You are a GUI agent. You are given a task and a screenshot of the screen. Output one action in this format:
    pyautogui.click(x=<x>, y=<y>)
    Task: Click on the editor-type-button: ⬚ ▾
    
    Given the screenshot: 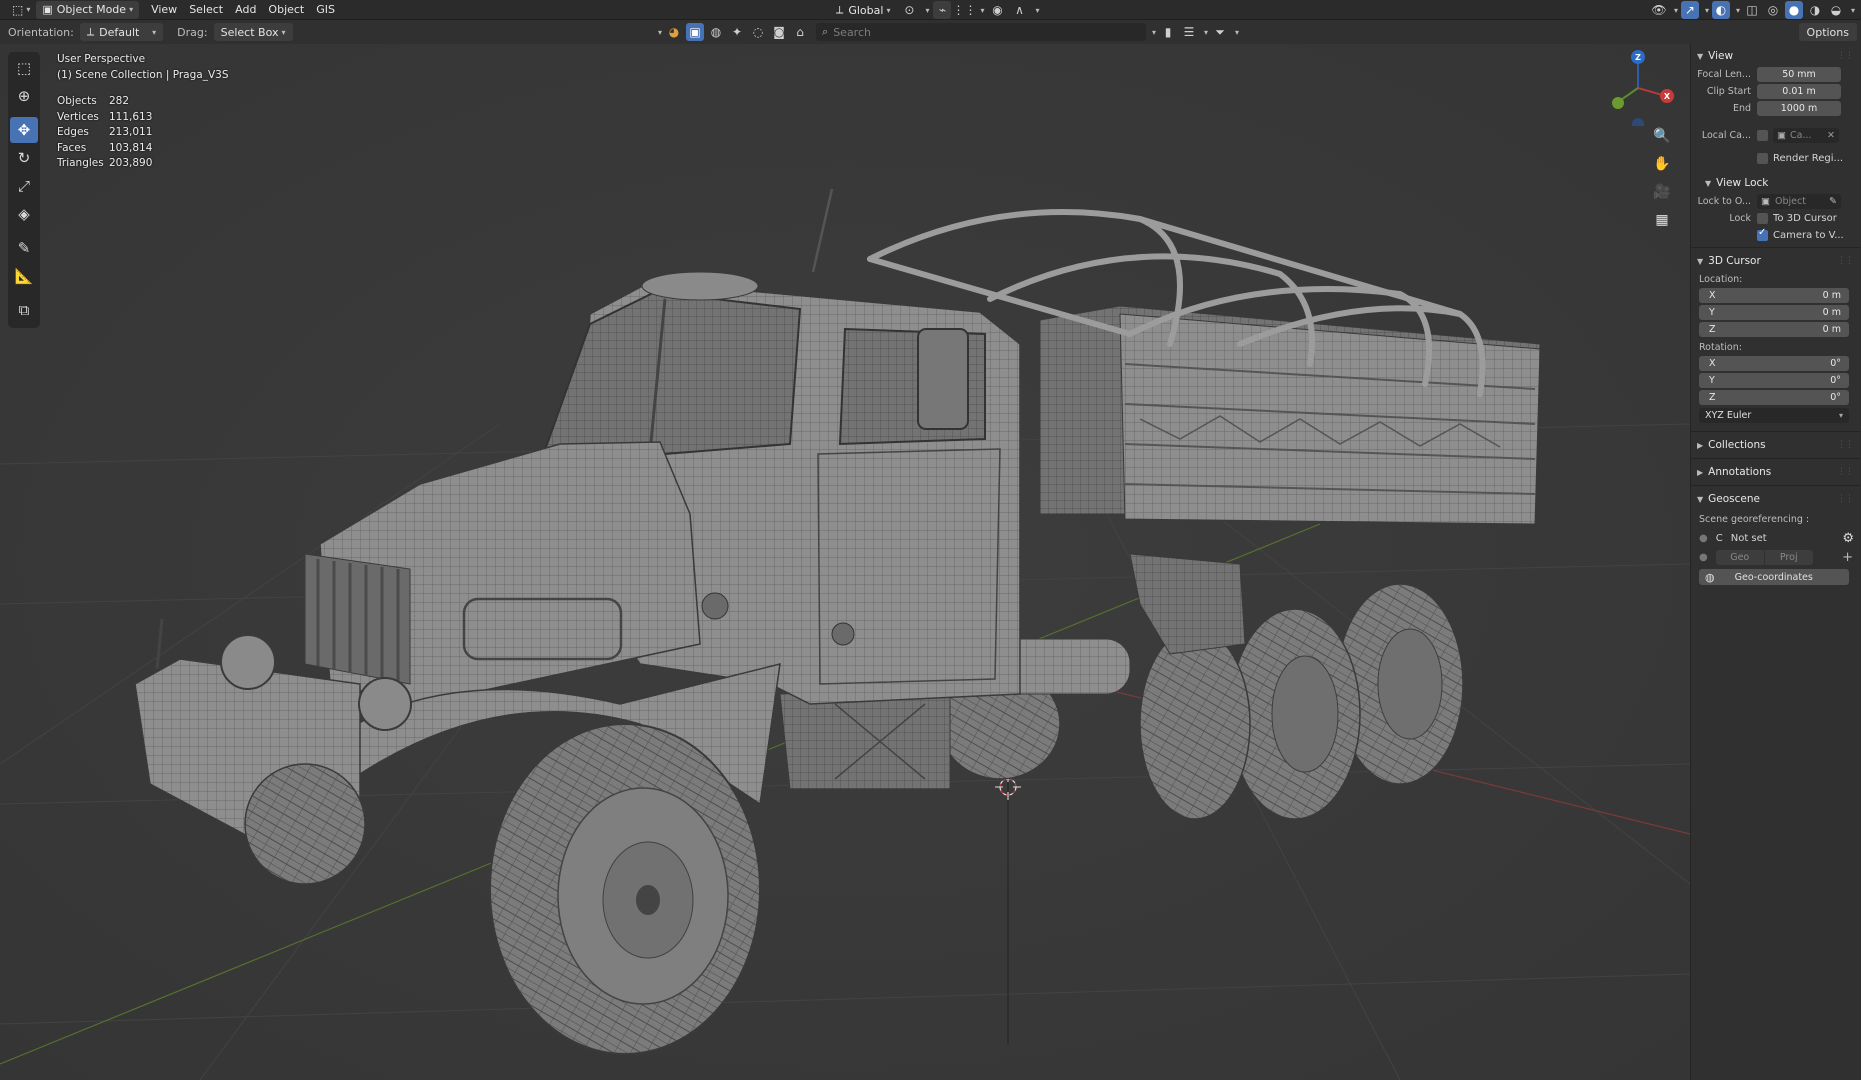 What is the action you would take?
    pyautogui.click(x=21, y=10)
    